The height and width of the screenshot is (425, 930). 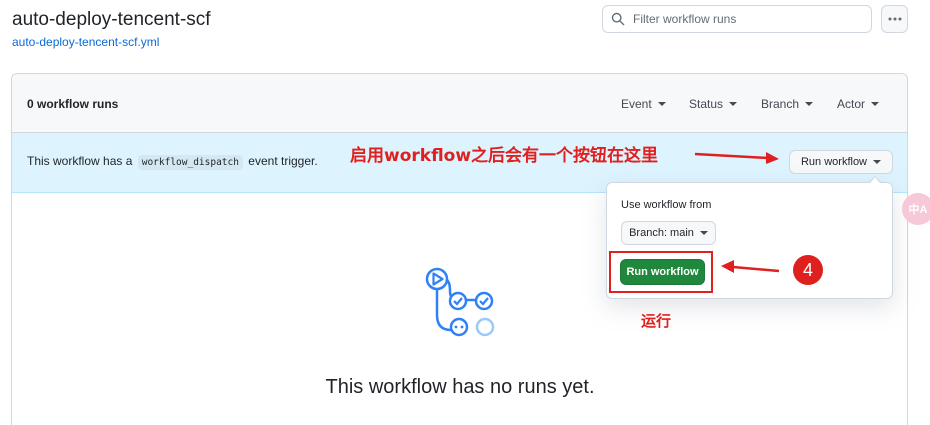 What do you see at coordinates (808, 270) in the screenshot?
I see `step-number-badge: 4` at bounding box center [808, 270].